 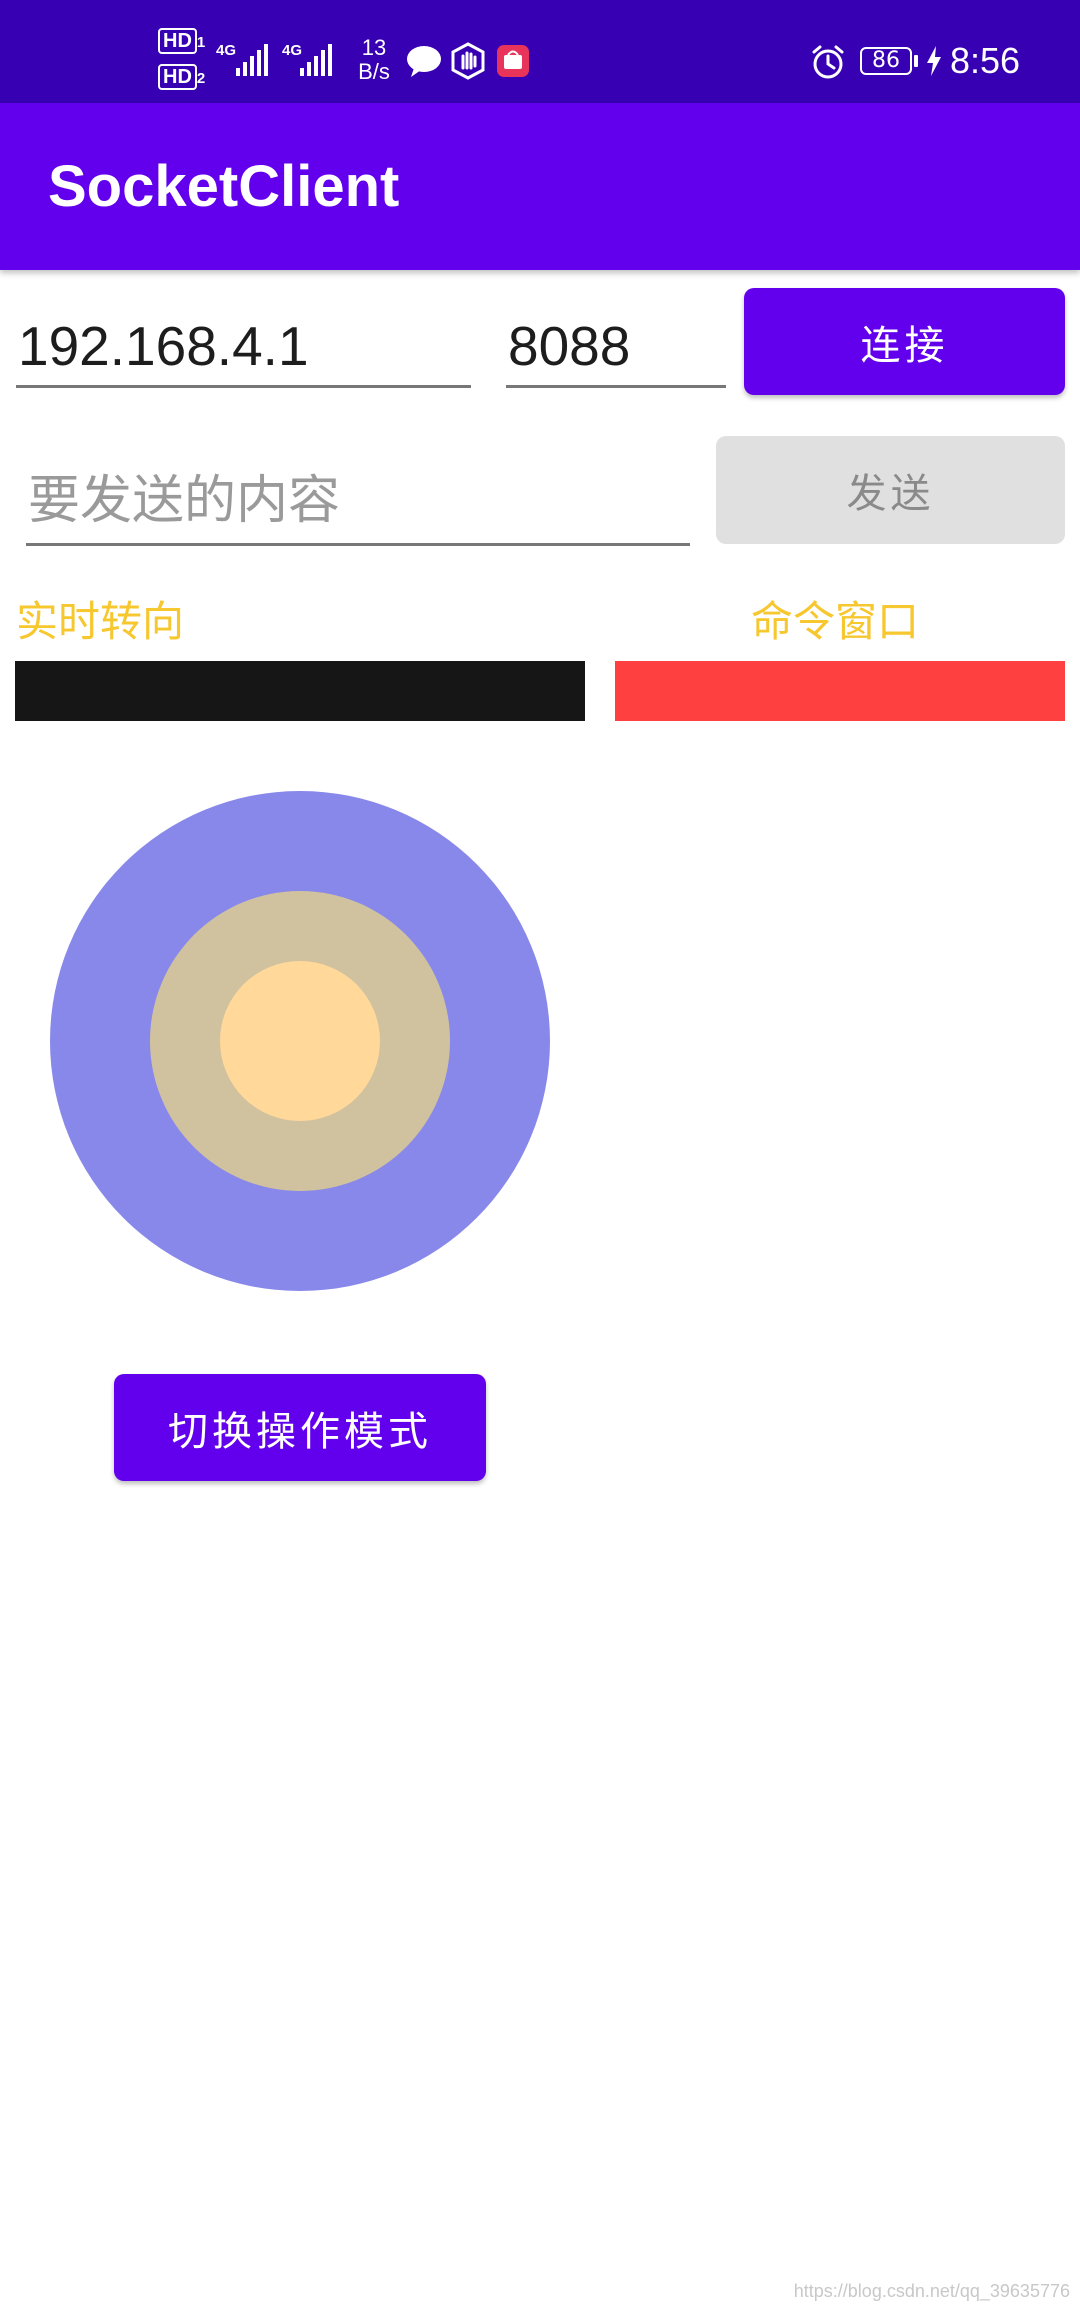 I want to click on hand-shield-icon, so click(x=468, y=63).